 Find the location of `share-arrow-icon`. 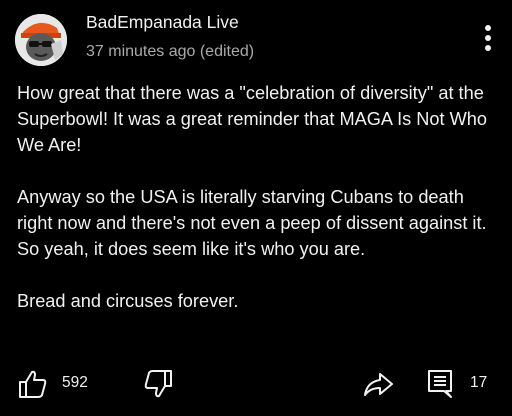

share-arrow-icon is located at coordinates (378, 384).